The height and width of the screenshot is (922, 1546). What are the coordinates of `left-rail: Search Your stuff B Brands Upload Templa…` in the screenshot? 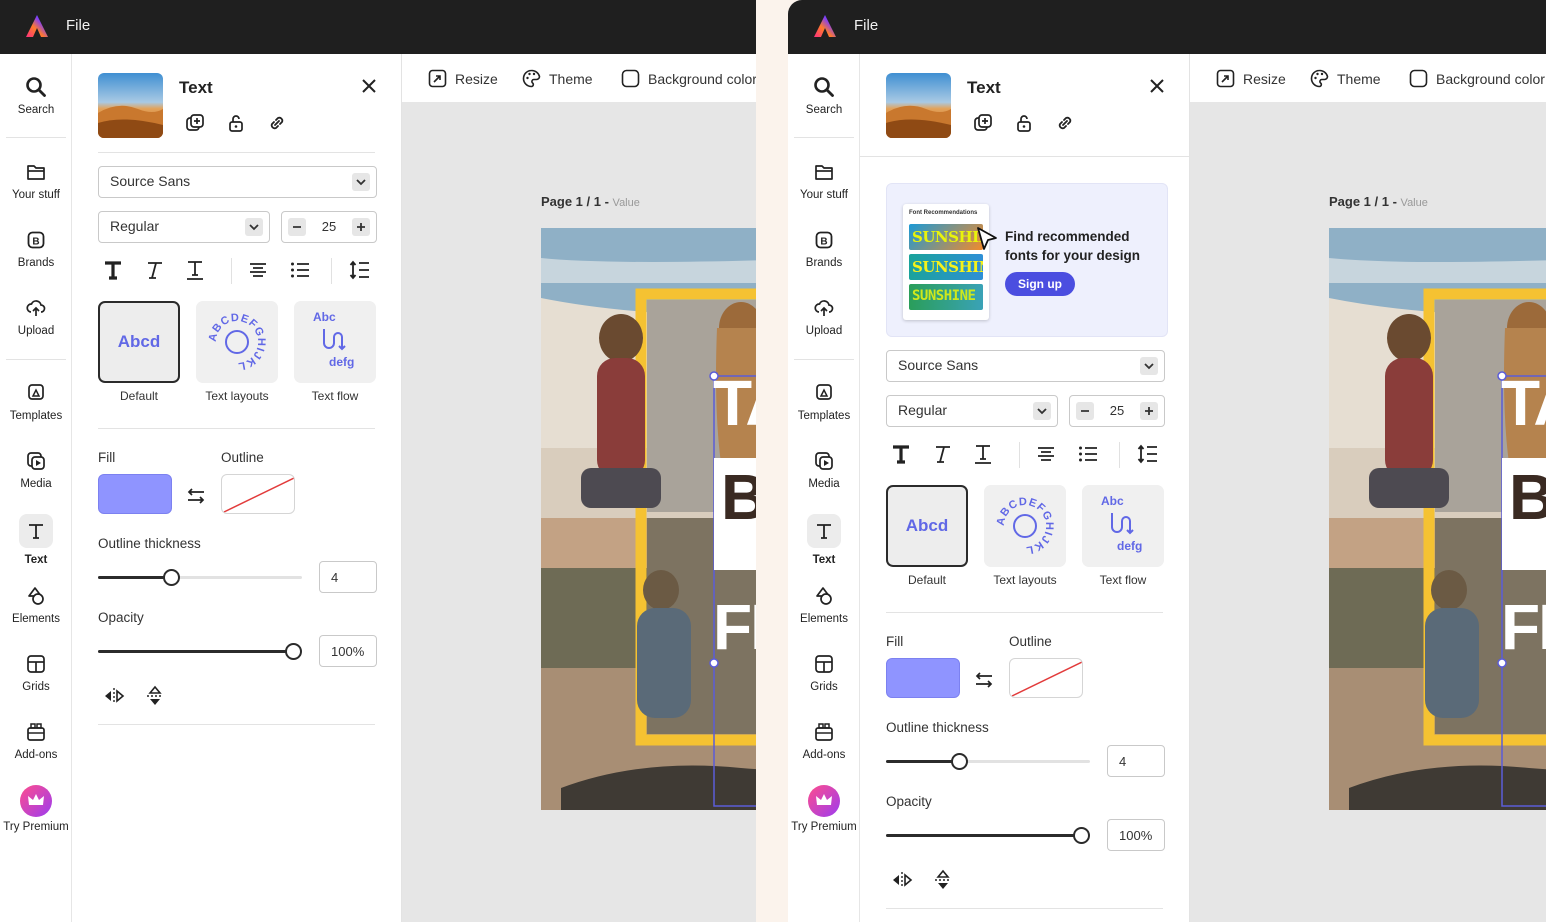 It's located at (824, 488).